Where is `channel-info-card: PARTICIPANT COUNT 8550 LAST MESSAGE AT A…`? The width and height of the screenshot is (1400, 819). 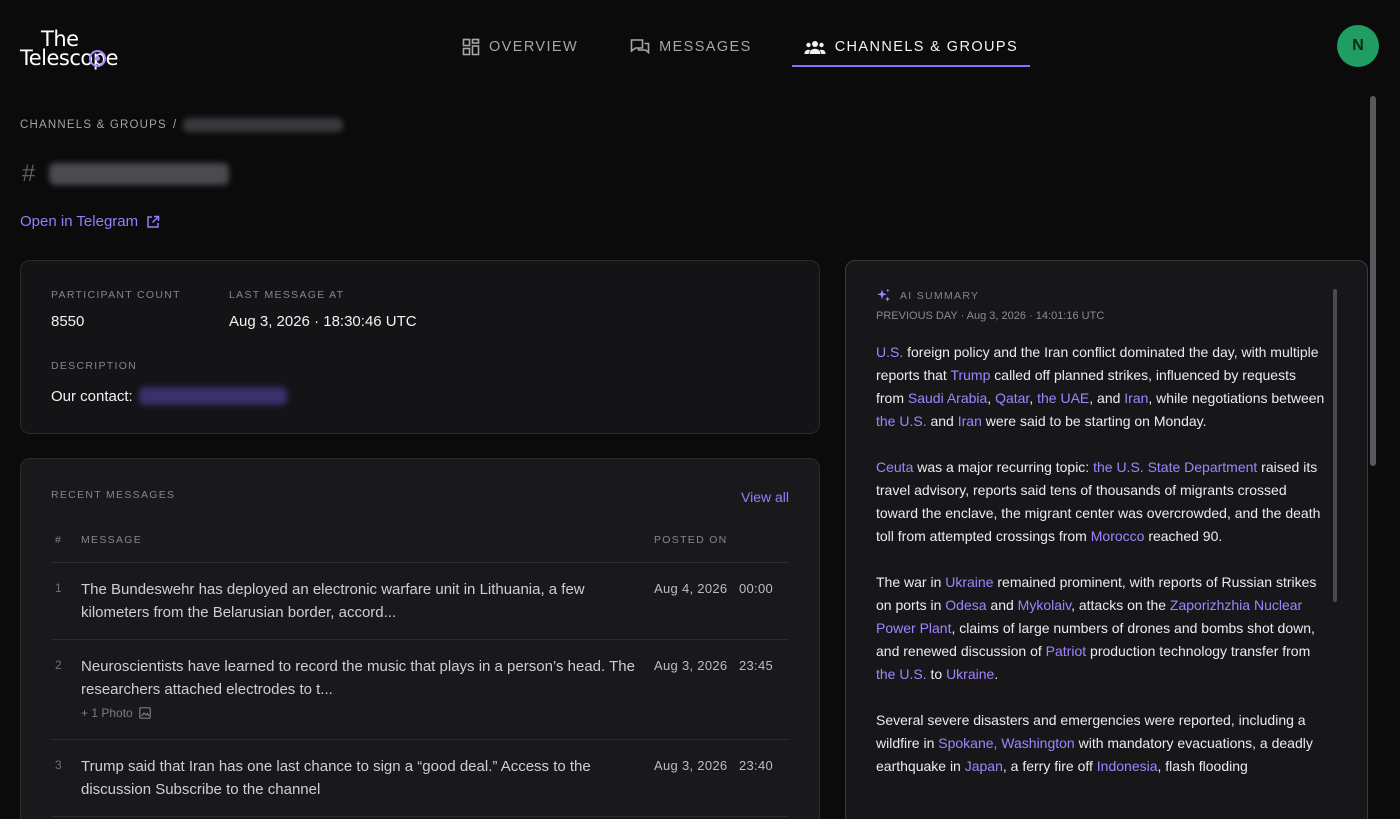 channel-info-card: PARTICIPANT COUNT 8550 LAST MESSAGE AT A… is located at coordinates (420, 347).